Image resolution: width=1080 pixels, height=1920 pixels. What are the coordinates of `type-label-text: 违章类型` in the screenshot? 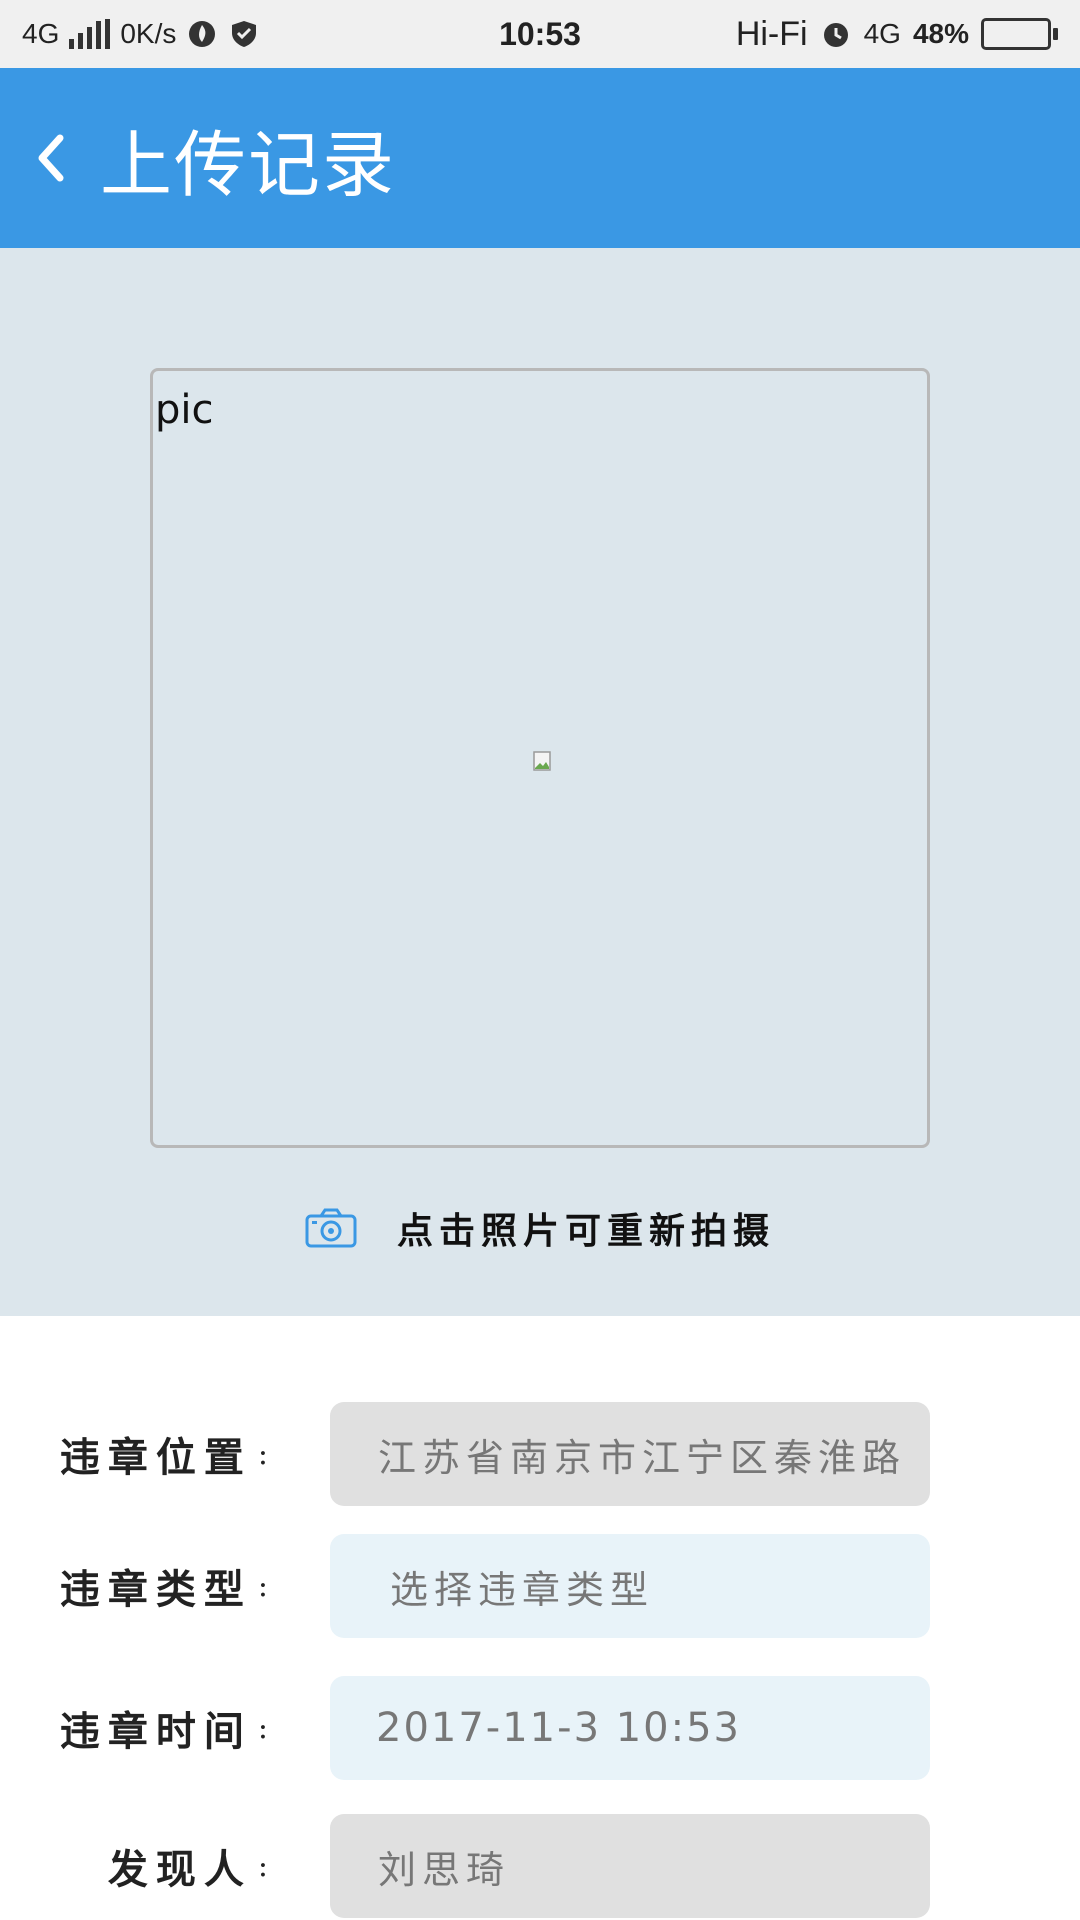 It's located at (155, 1589).